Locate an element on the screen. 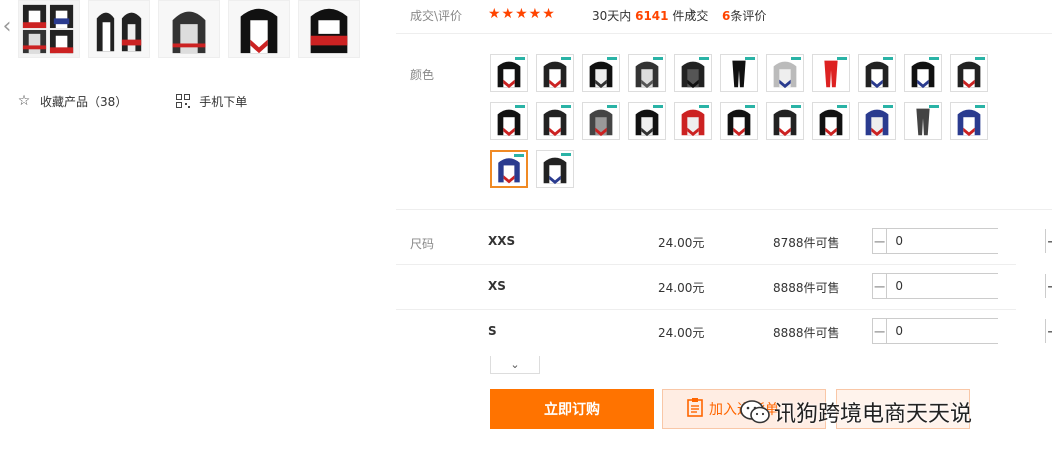 This screenshot has height=460, width=1052. chevron-down-icon: ⌄ is located at coordinates (515, 364).